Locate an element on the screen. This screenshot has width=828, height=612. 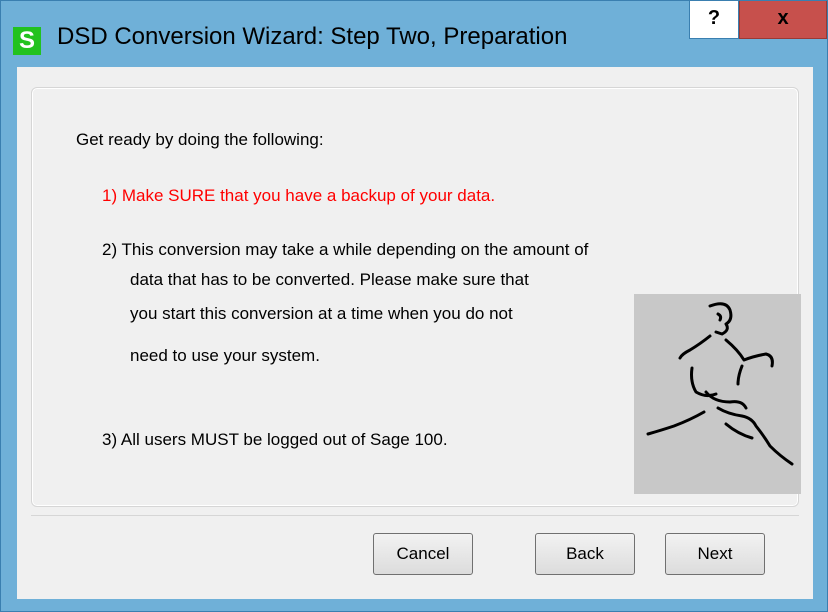
back-button: Back is located at coordinates (585, 554).